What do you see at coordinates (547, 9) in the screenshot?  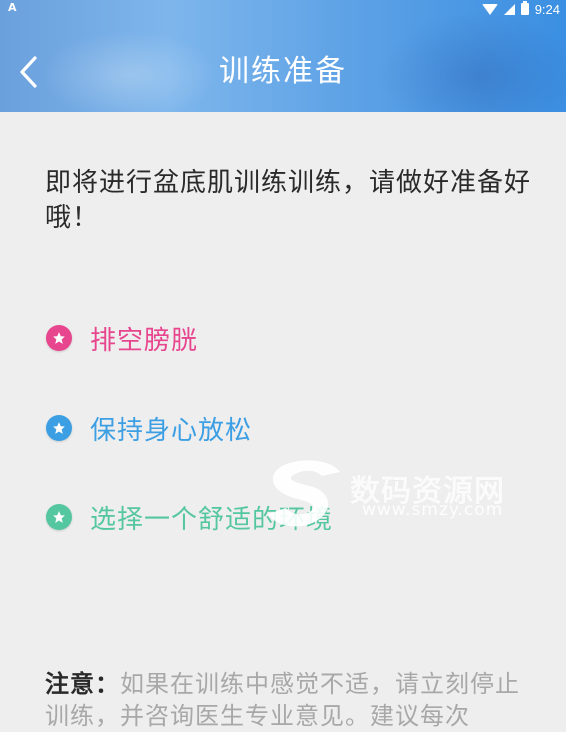 I see `status-time: 9:24` at bounding box center [547, 9].